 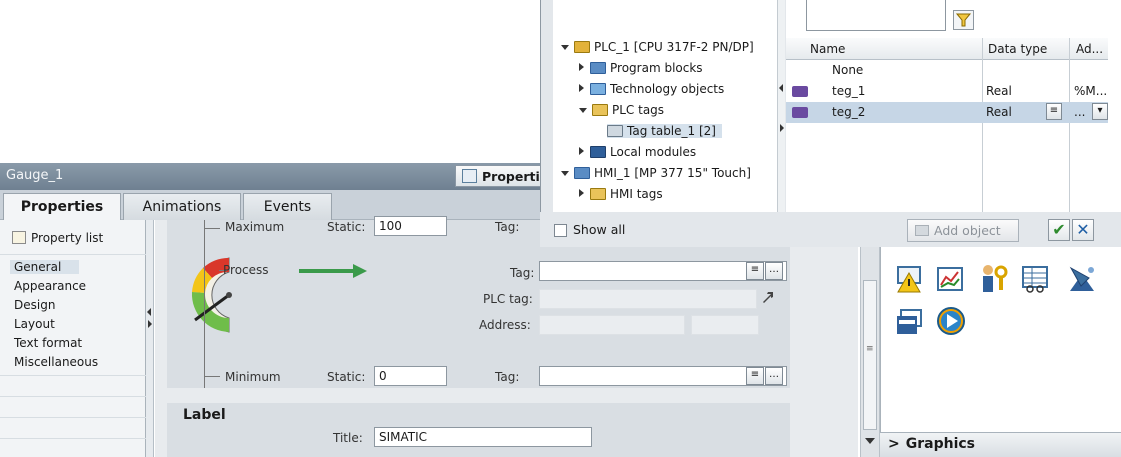 What do you see at coordinates (909, 279) in the screenshot?
I see `alarm-view-icon` at bounding box center [909, 279].